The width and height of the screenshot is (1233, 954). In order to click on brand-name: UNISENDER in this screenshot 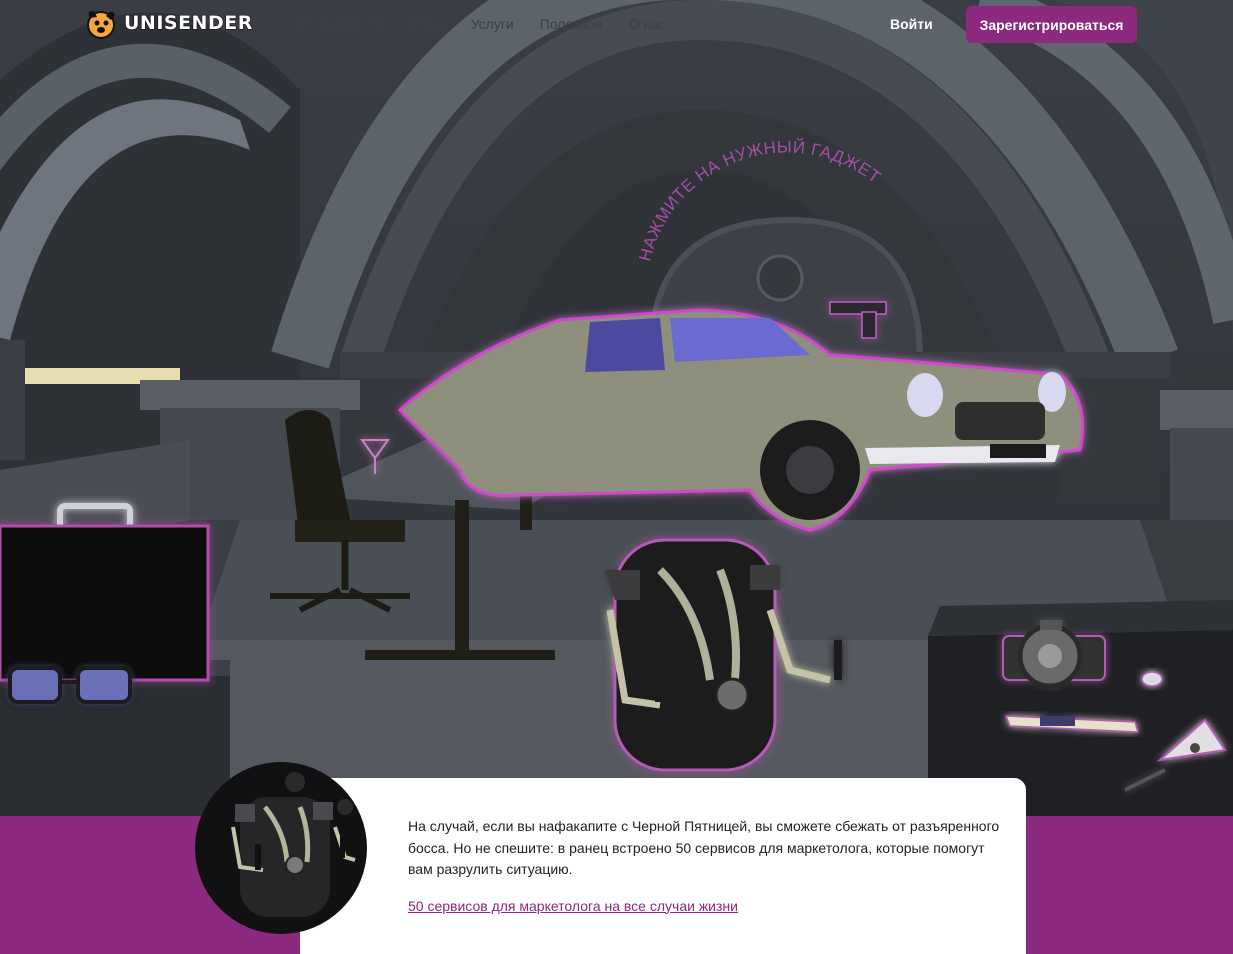, I will do `click(188, 22)`.